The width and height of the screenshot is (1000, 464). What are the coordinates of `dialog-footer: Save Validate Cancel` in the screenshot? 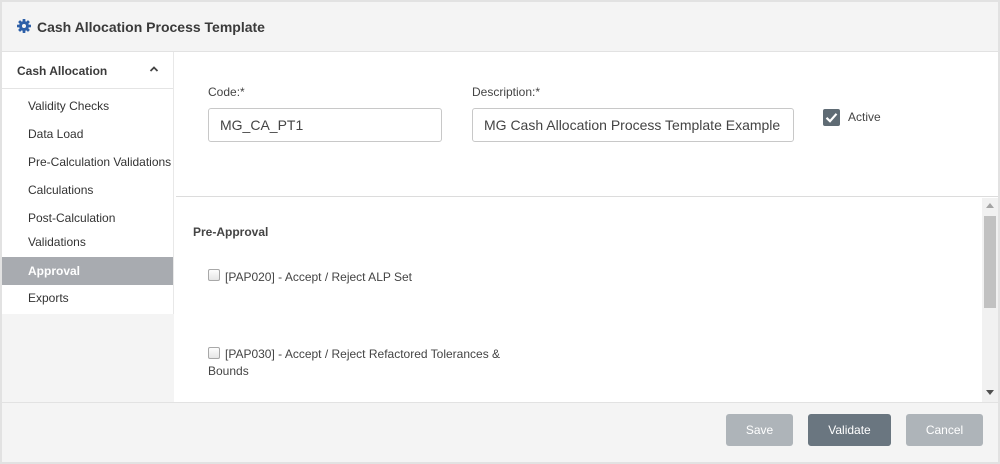 It's located at (500, 432).